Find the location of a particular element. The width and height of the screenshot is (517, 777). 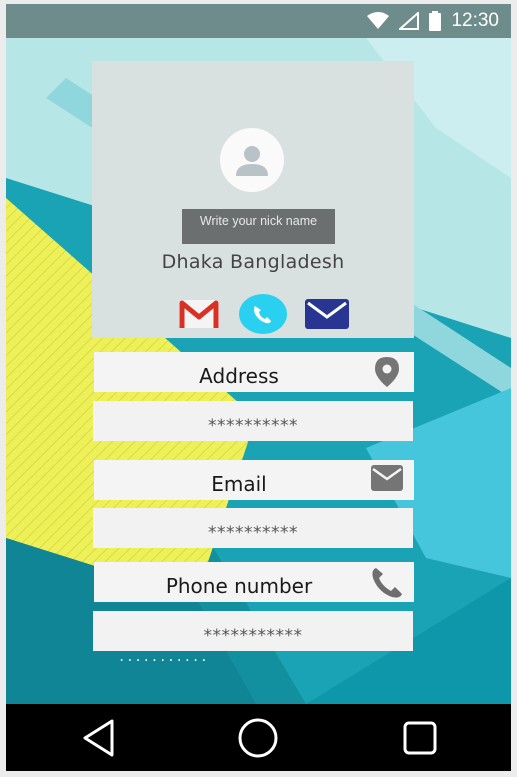

address-label-row: Address is located at coordinates (254, 372).